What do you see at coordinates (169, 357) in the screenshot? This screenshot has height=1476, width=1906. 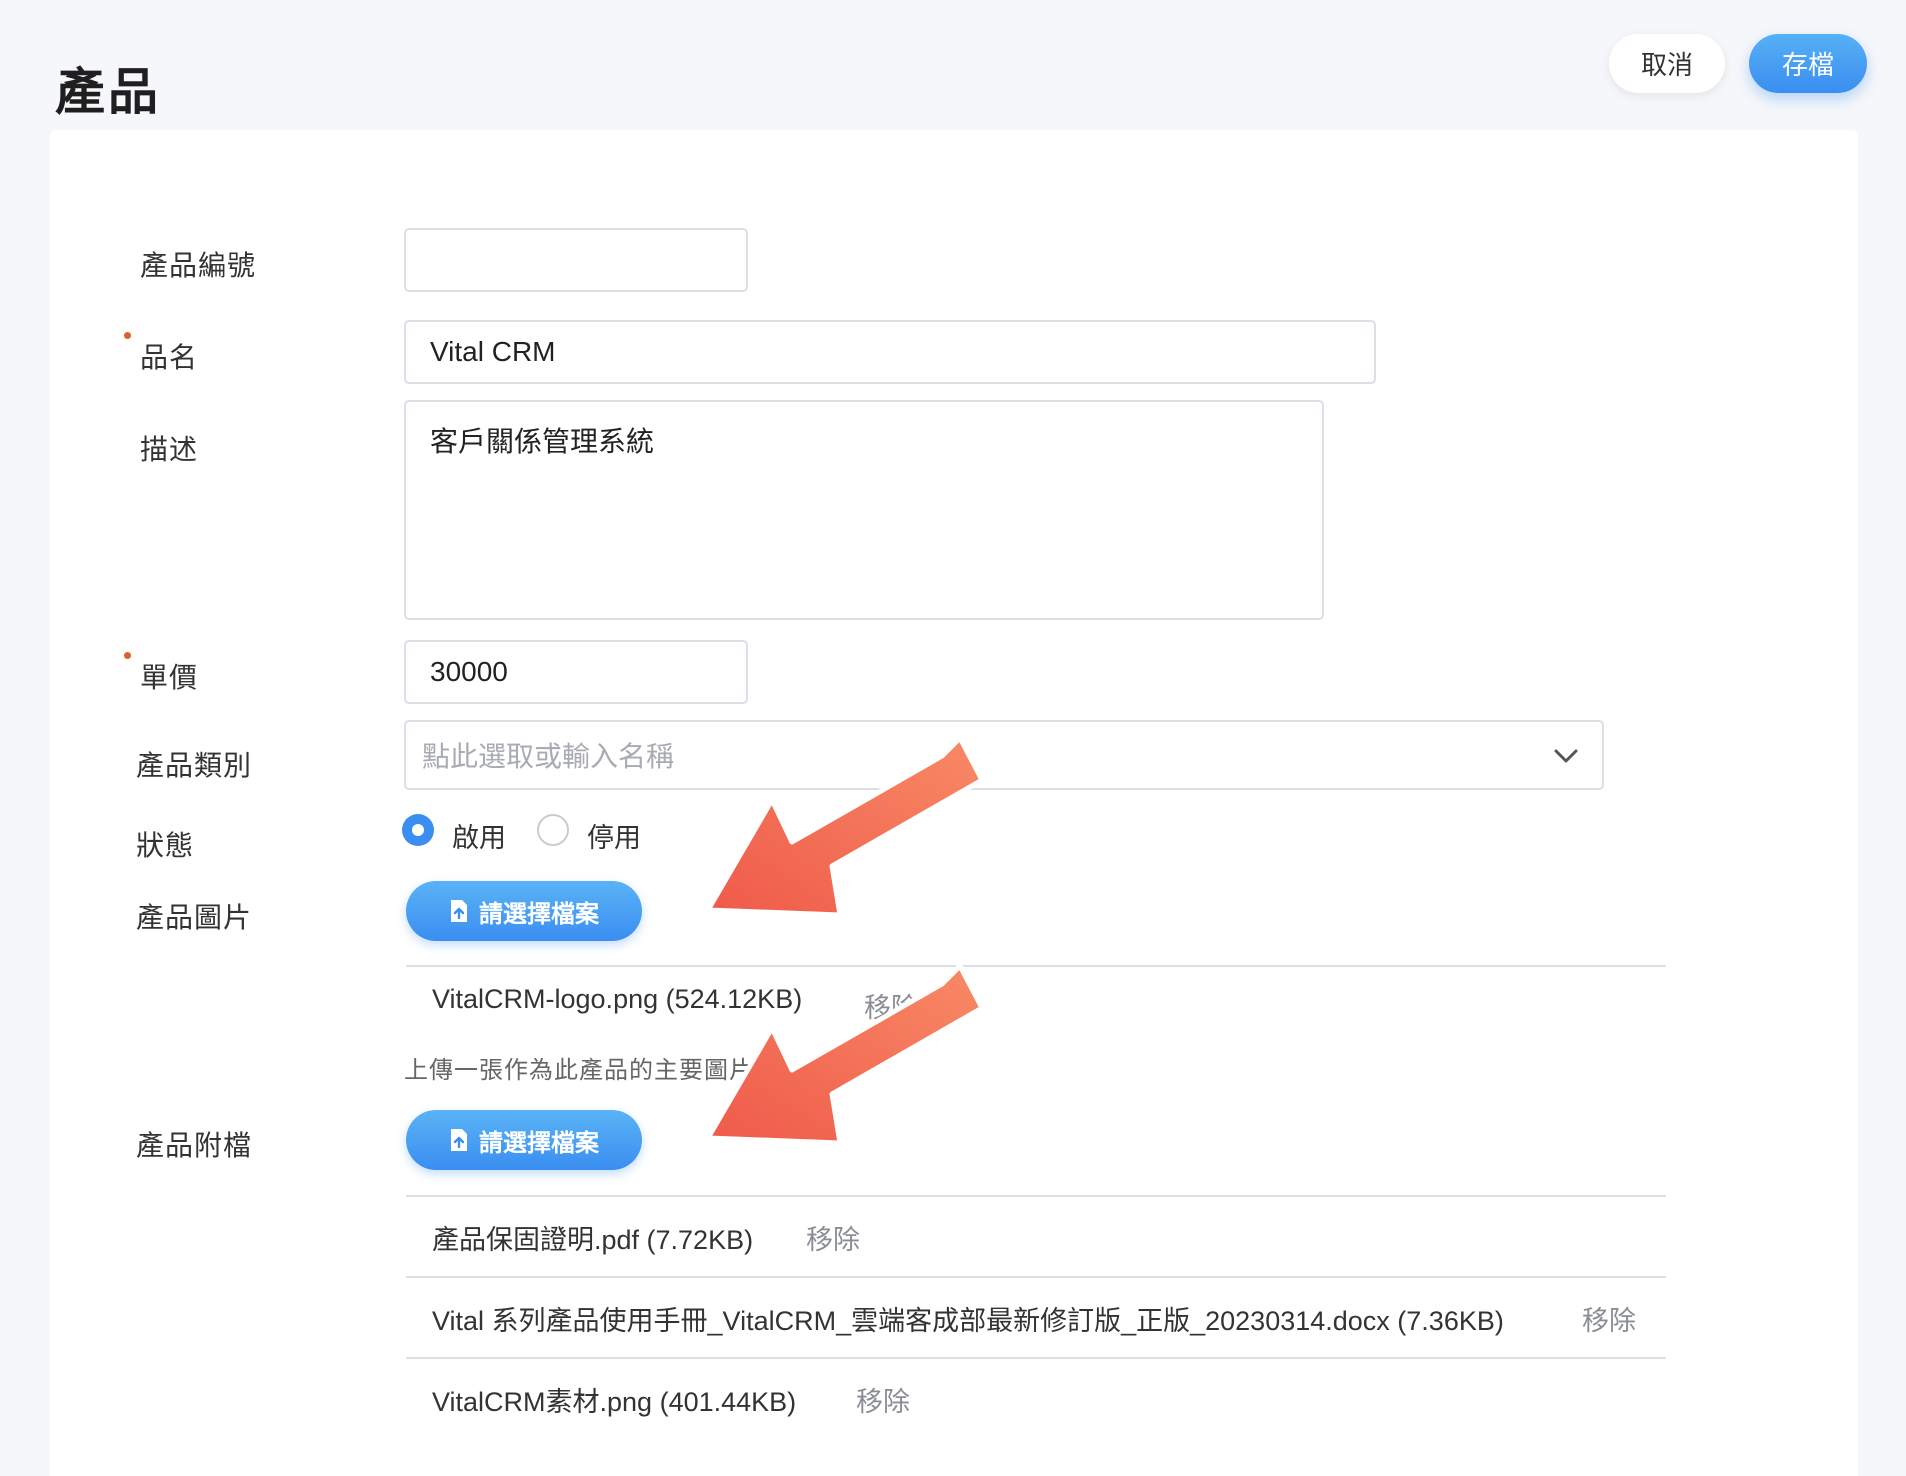 I see `product-name-label: 品名` at bounding box center [169, 357].